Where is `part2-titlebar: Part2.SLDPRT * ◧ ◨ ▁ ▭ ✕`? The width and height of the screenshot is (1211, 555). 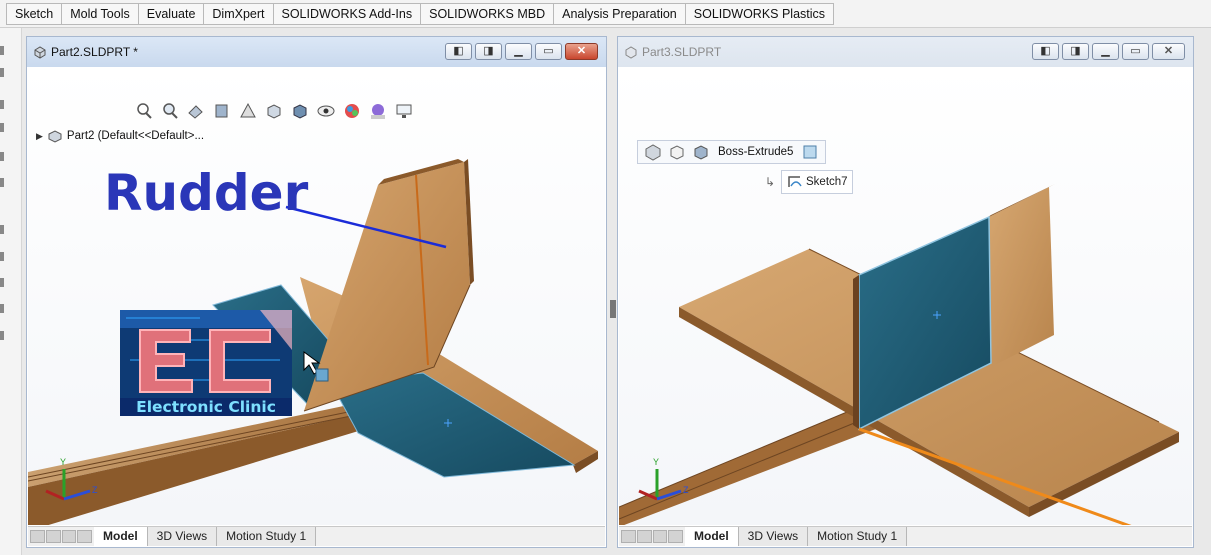
part2-titlebar: Part2.SLDPRT * ◧ ◨ ▁ ▭ ✕ is located at coordinates (316, 52).